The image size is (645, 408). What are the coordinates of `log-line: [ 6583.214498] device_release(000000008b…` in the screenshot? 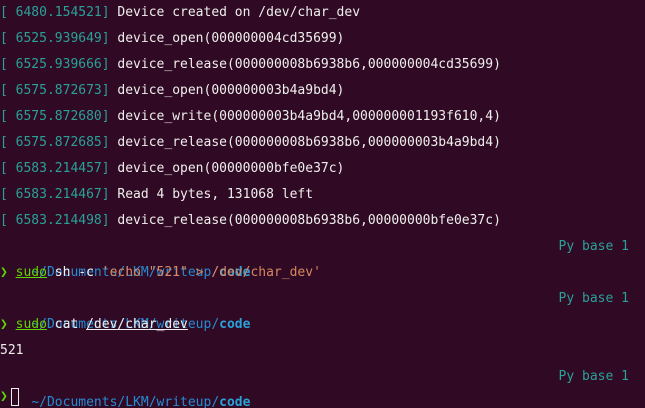 It's located at (322, 221).